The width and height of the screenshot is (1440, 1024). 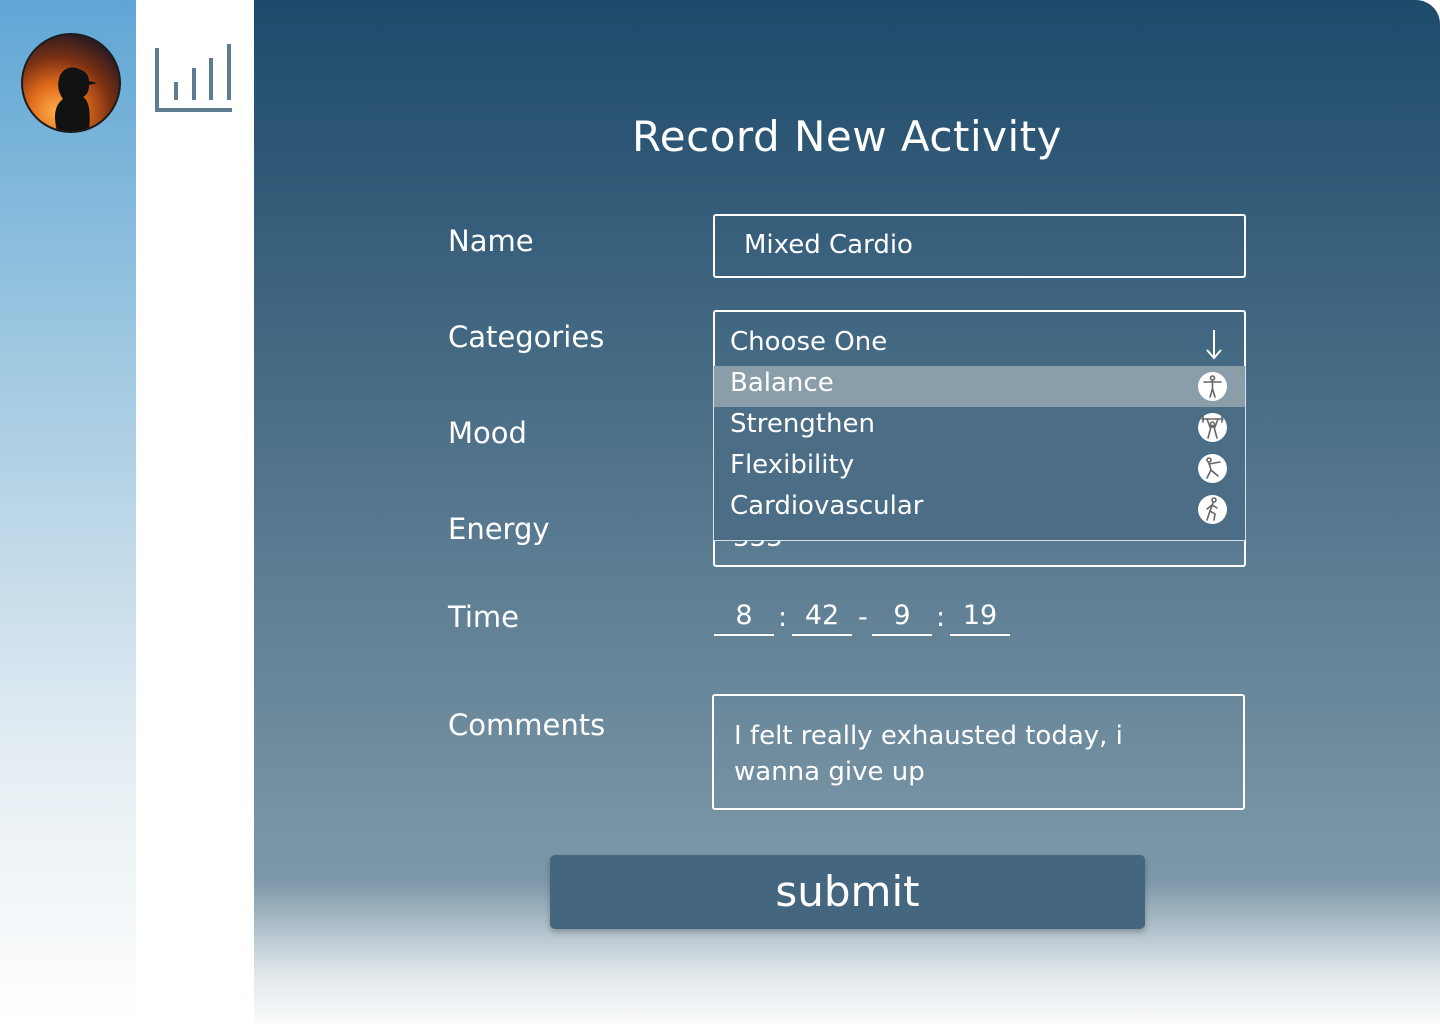 I want to click on categories-select: Choose One, so click(x=979, y=339).